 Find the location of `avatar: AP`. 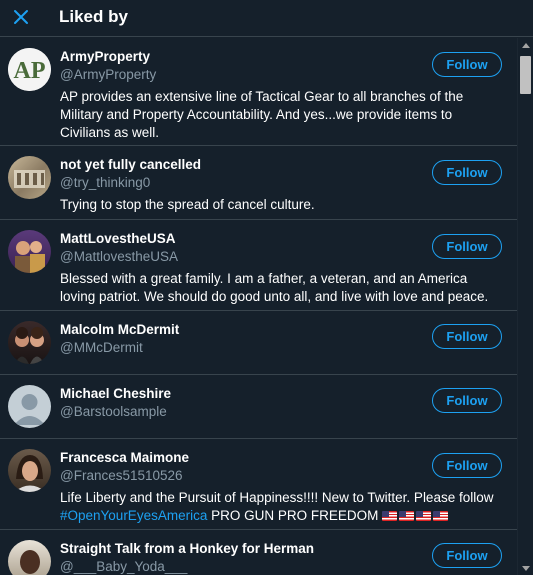

avatar: AP is located at coordinates (29, 69).